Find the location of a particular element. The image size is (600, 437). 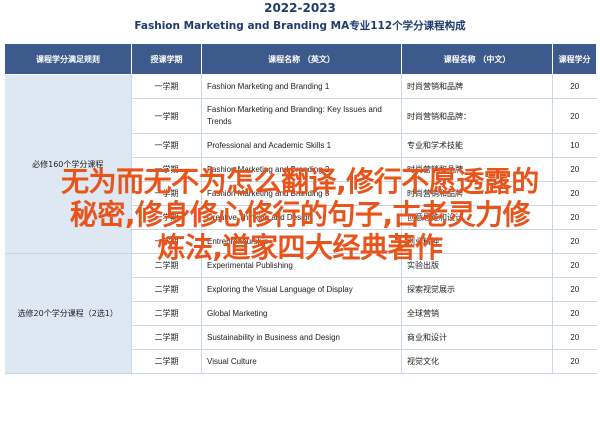

column-header-credits: 课程学分 is located at coordinates (574, 59).